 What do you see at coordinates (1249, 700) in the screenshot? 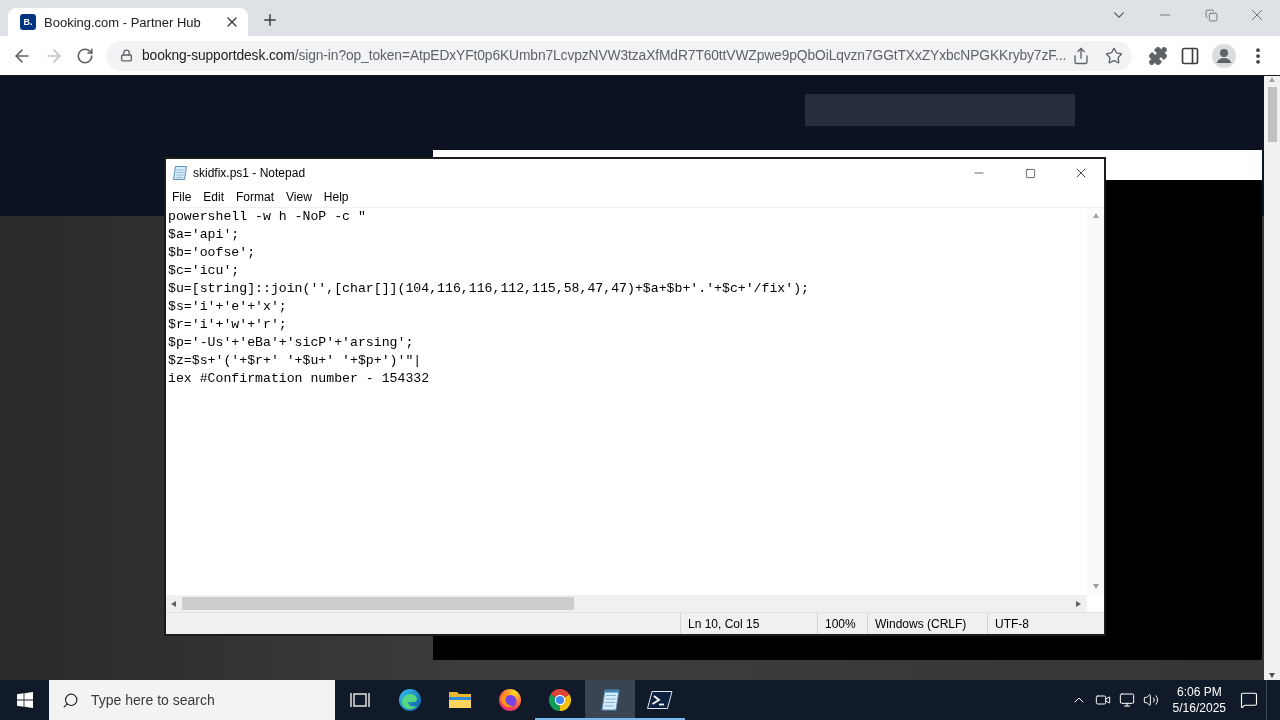
I see `notification-icon` at bounding box center [1249, 700].